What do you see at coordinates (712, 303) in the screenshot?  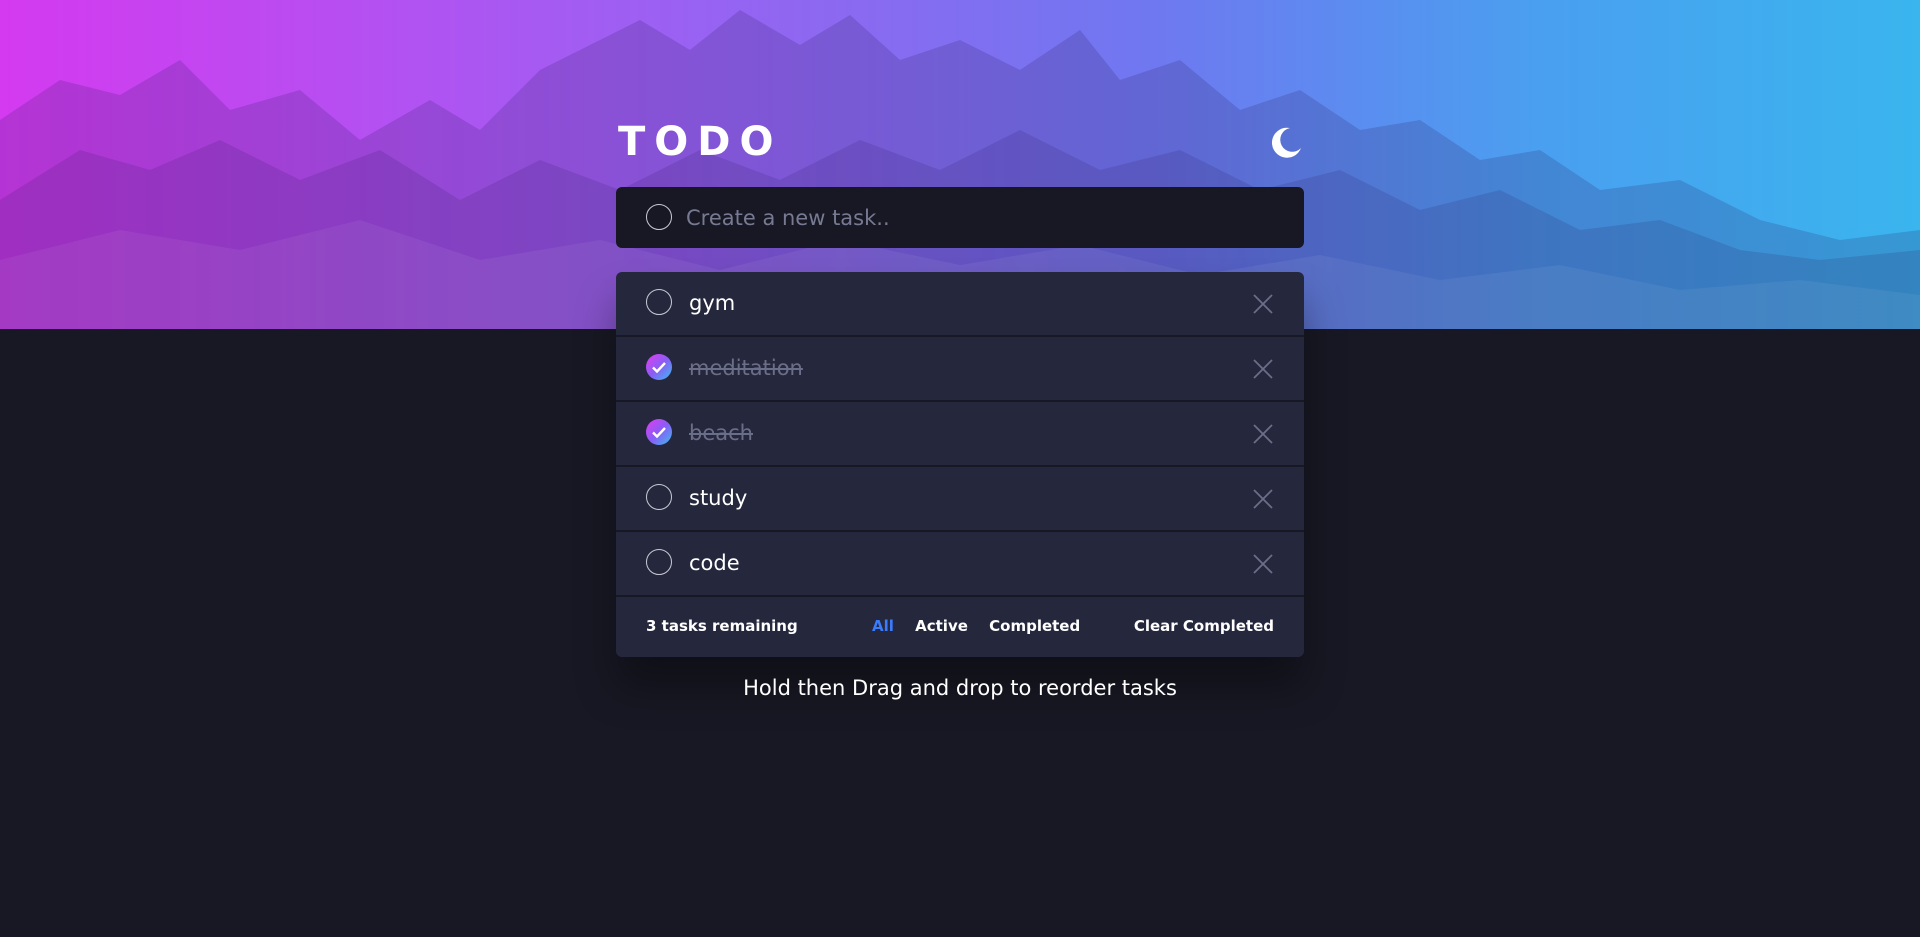 I see `task-label: gym` at bounding box center [712, 303].